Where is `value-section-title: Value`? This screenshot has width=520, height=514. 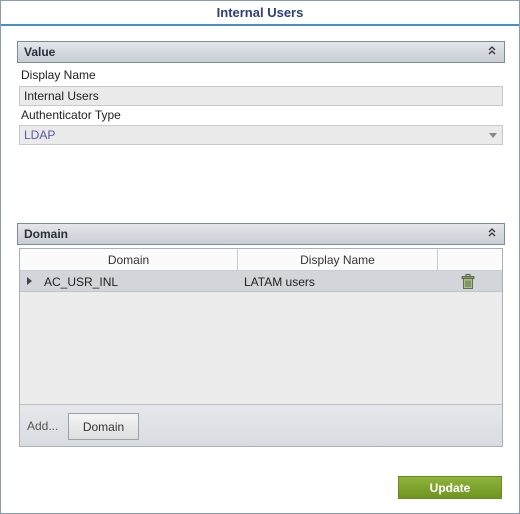
value-section-title: Value is located at coordinates (40, 52).